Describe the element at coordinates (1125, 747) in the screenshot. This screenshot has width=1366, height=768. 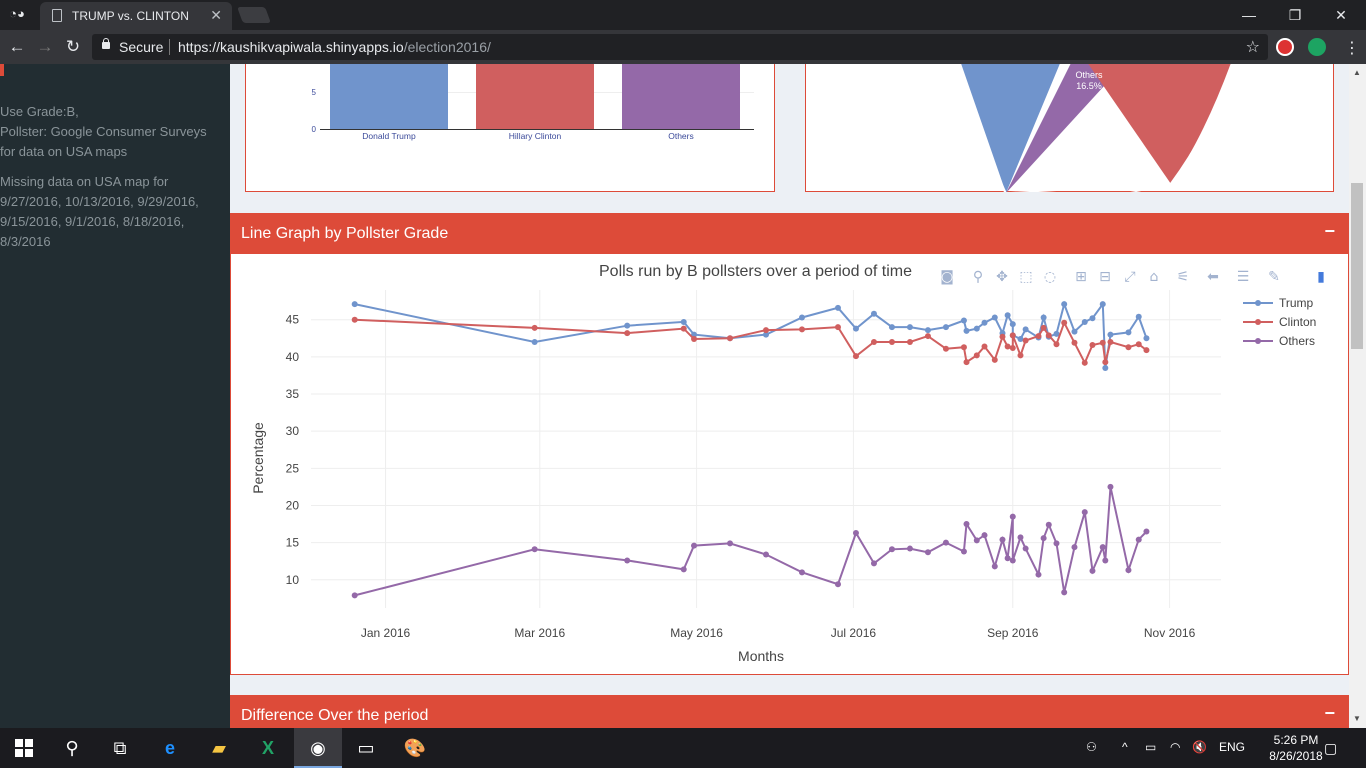
I see `show-hidden-icons: ^` at that location.